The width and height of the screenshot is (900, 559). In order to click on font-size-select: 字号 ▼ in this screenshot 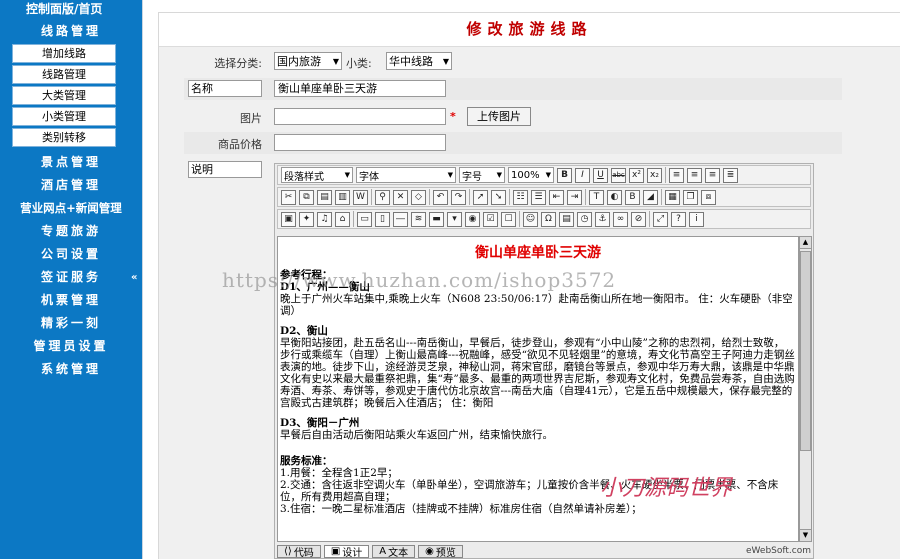, I will do `click(482, 175)`.